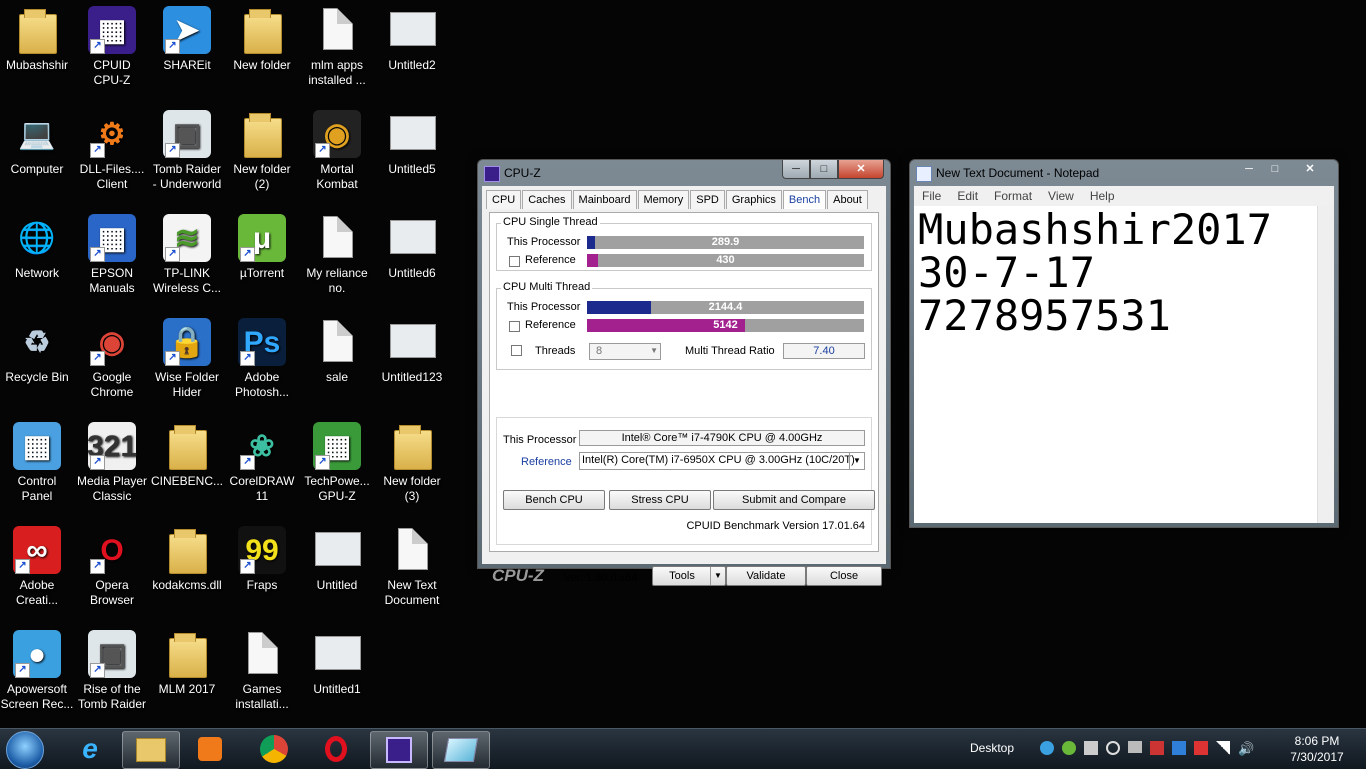 The image size is (1366, 769). Describe the element at coordinates (37, 348) in the screenshot. I see `desktop-icon: ♻ Recycle Bin` at that location.